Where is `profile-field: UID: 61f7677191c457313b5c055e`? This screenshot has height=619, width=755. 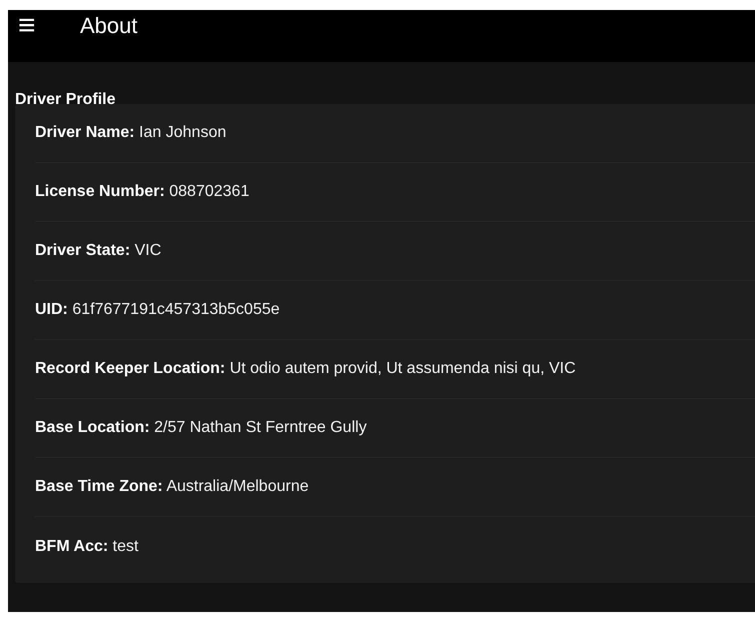
profile-field: UID: 61f7677191c457313b5c055e is located at coordinates (157, 310).